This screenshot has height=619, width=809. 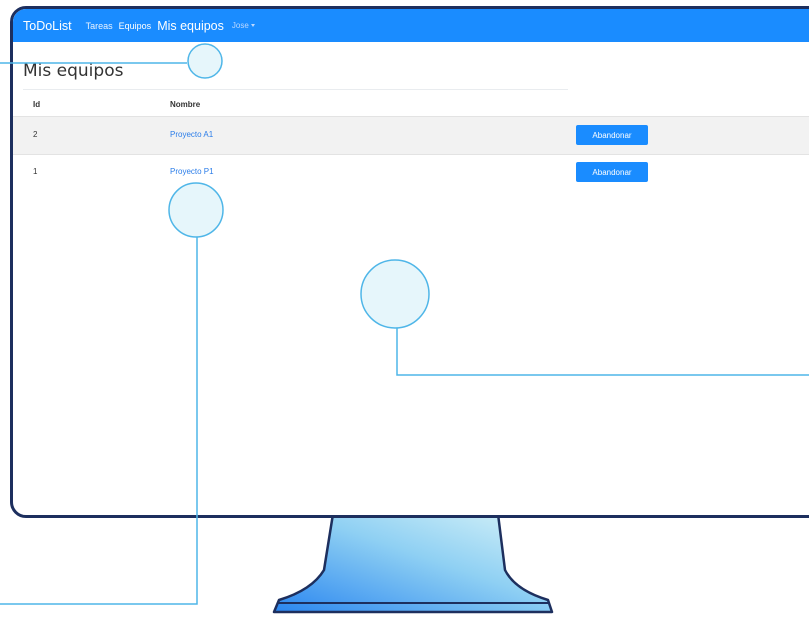 What do you see at coordinates (191, 134) in the screenshot?
I see `team-link: Proyecto A1` at bounding box center [191, 134].